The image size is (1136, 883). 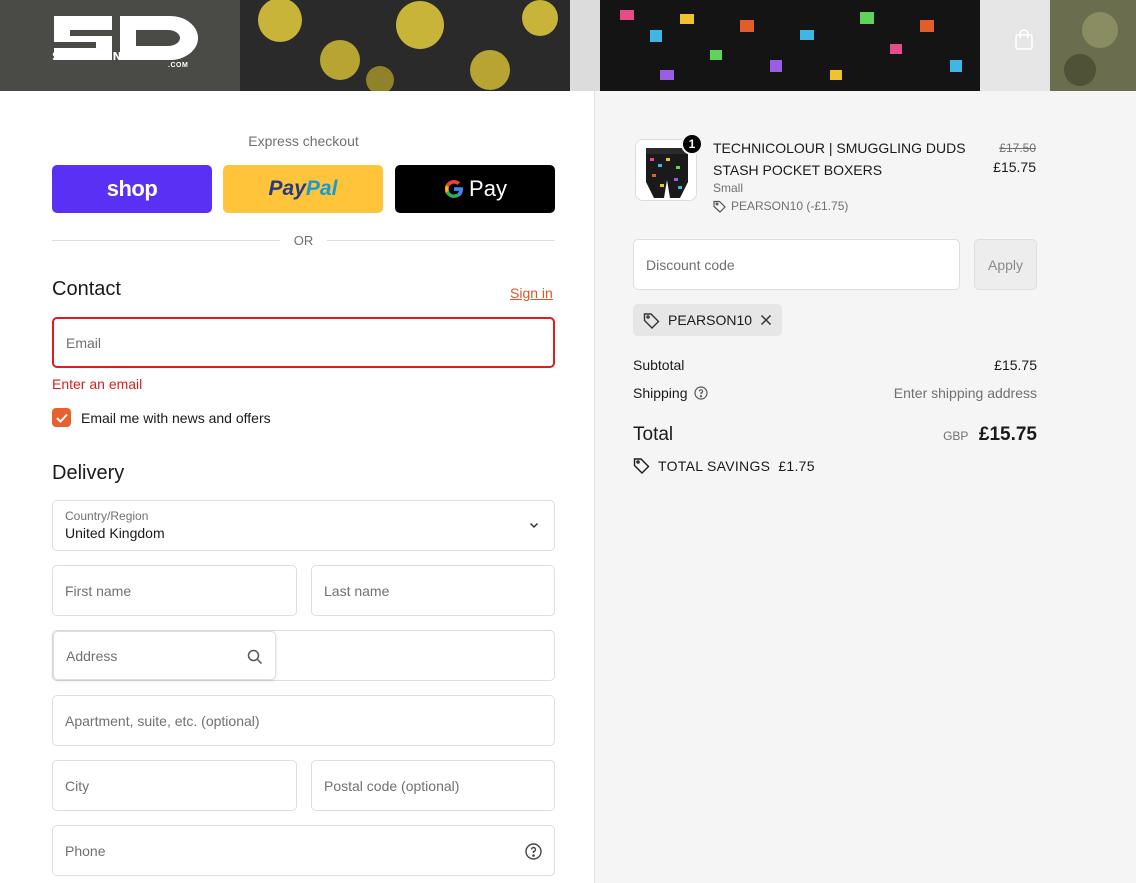 I want to click on first-name-field: First name, so click(x=174, y=590).